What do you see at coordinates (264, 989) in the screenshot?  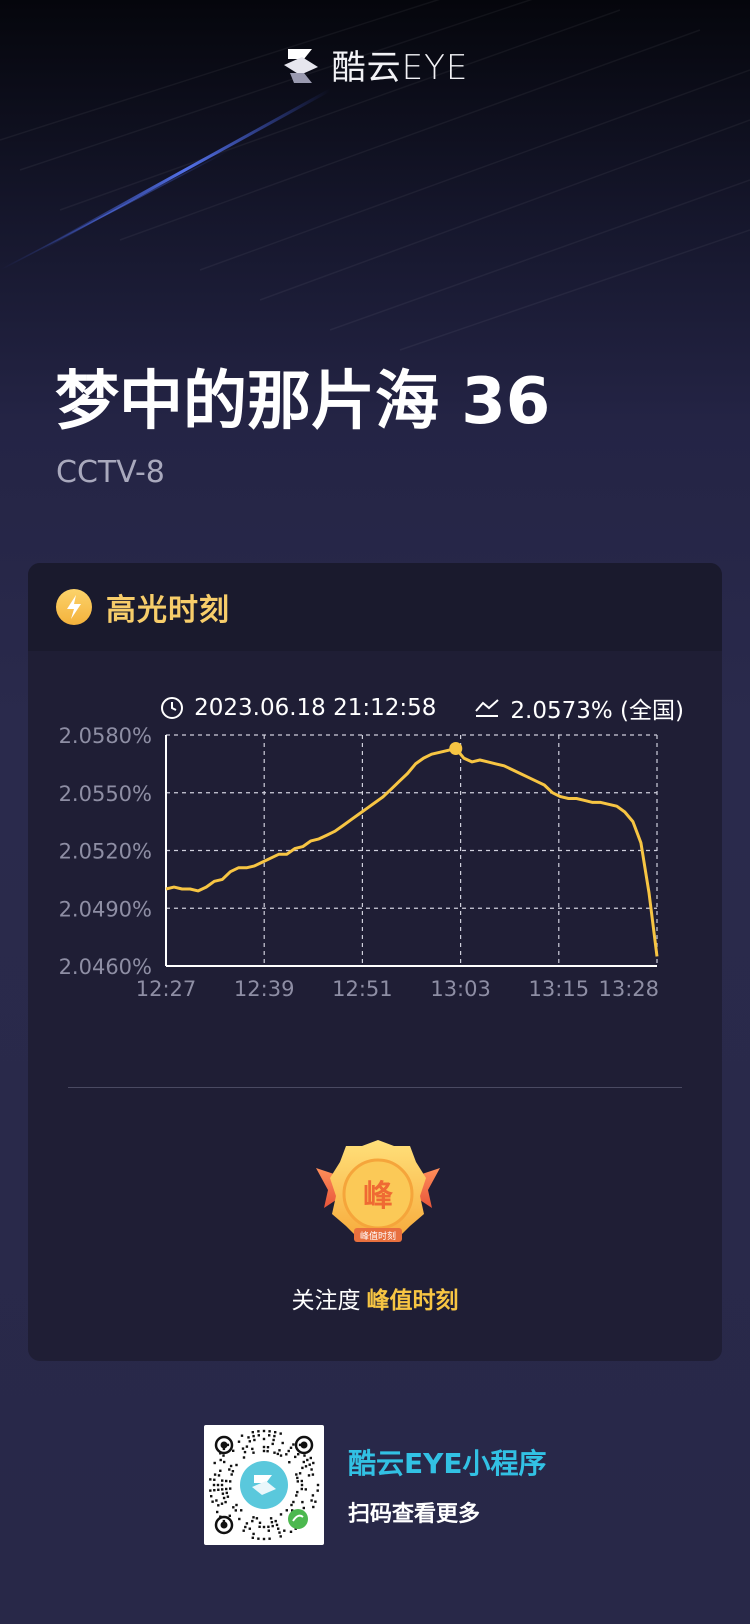 I see `x-tick-label: 12:39` at bounding box center [264, 989].